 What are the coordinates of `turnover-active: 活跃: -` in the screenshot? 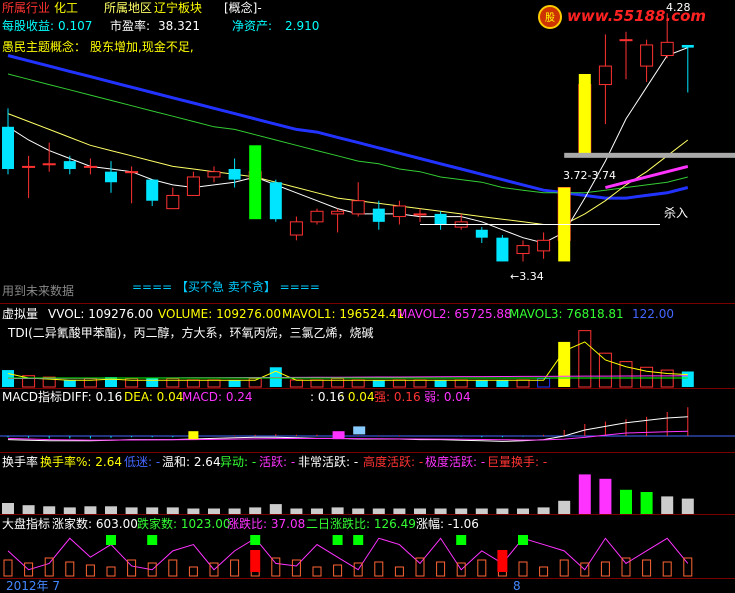 It's located at (277, 462).